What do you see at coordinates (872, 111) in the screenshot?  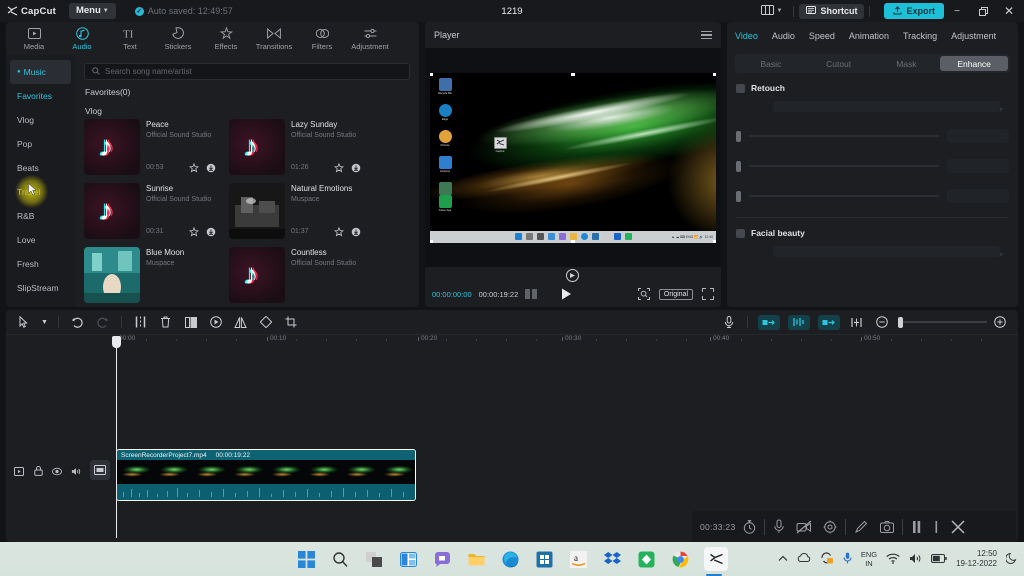 I see `retouch-dropdown: ▾` at bounding box center [872, 111].